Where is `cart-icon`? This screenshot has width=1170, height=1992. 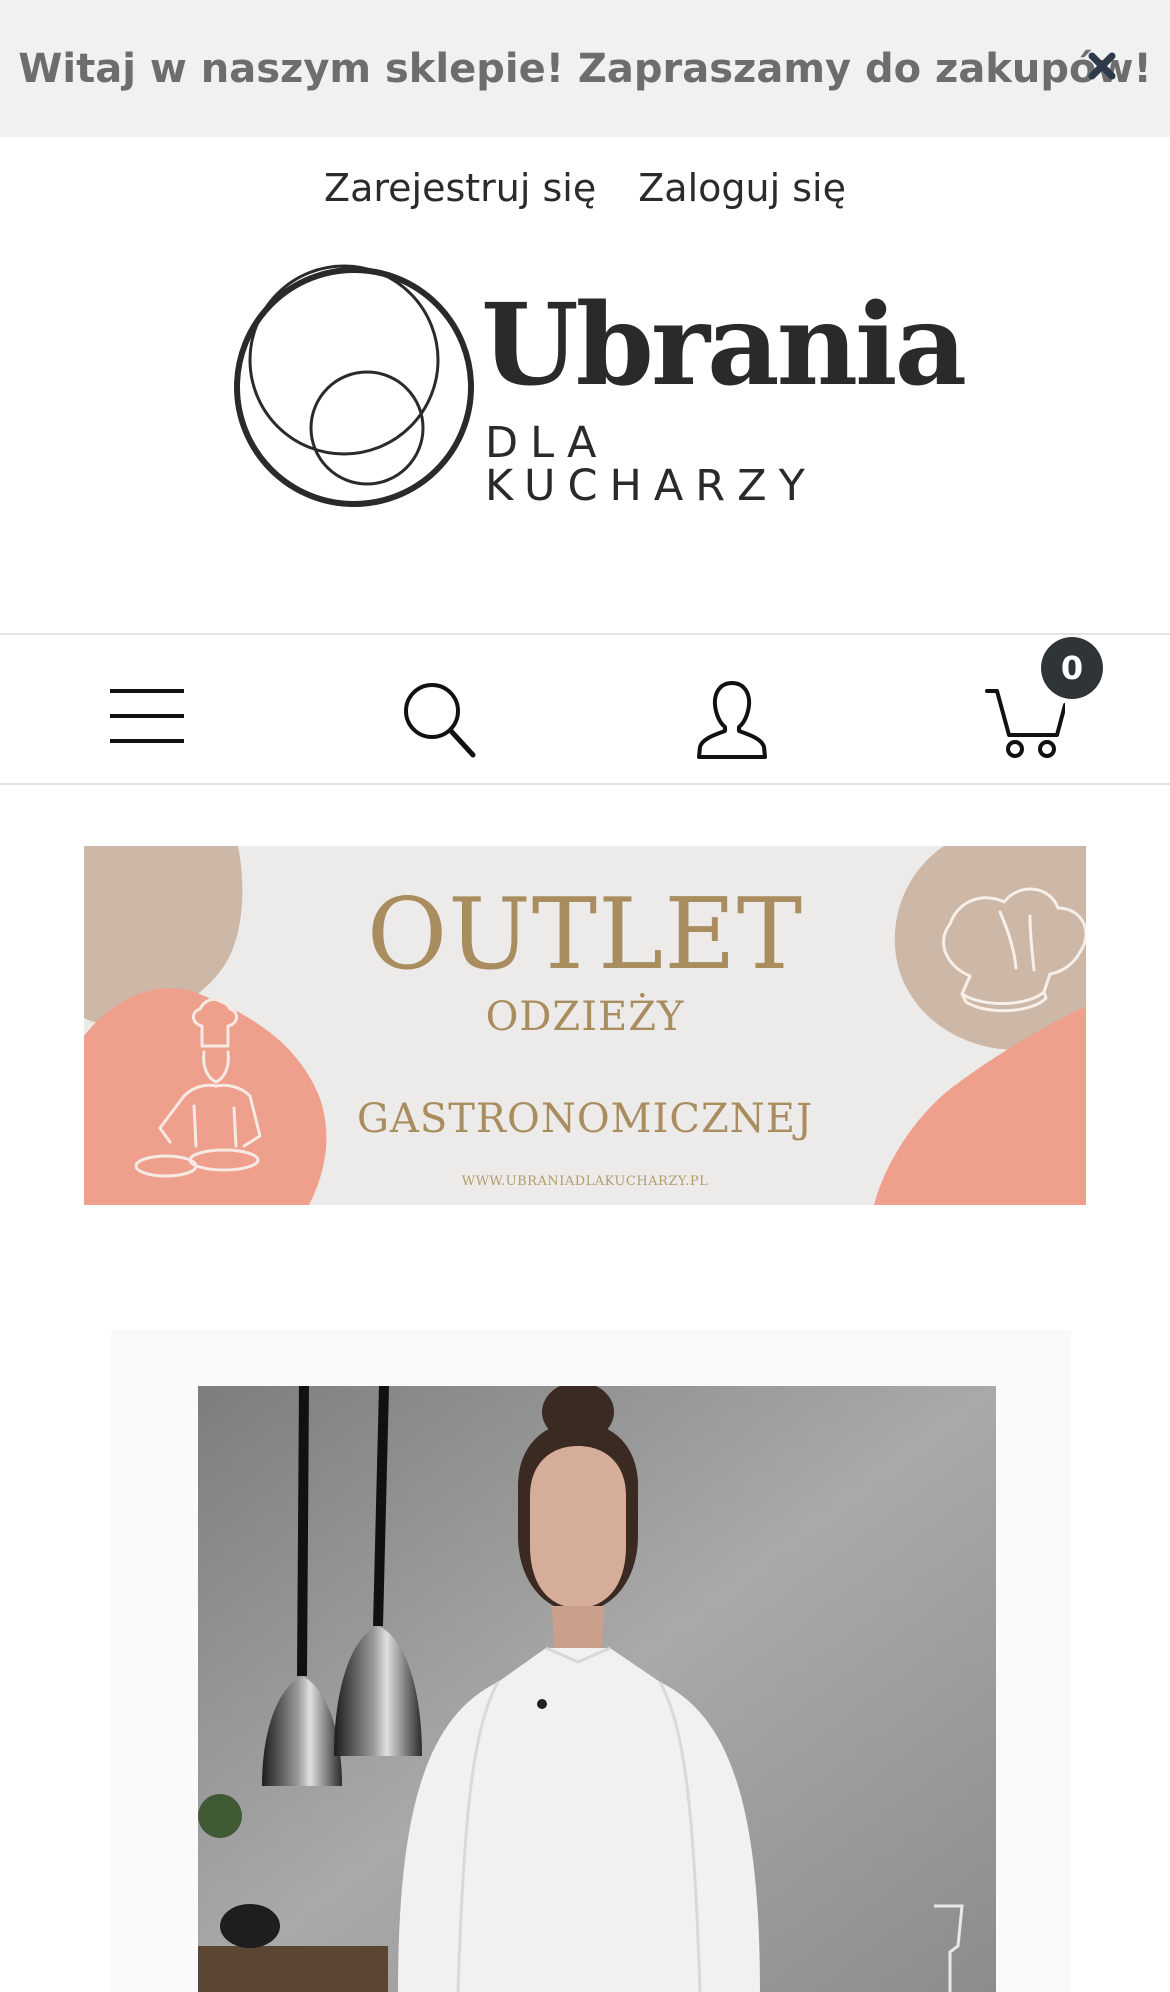
cart-icon is located at coordinates (1025, 722).